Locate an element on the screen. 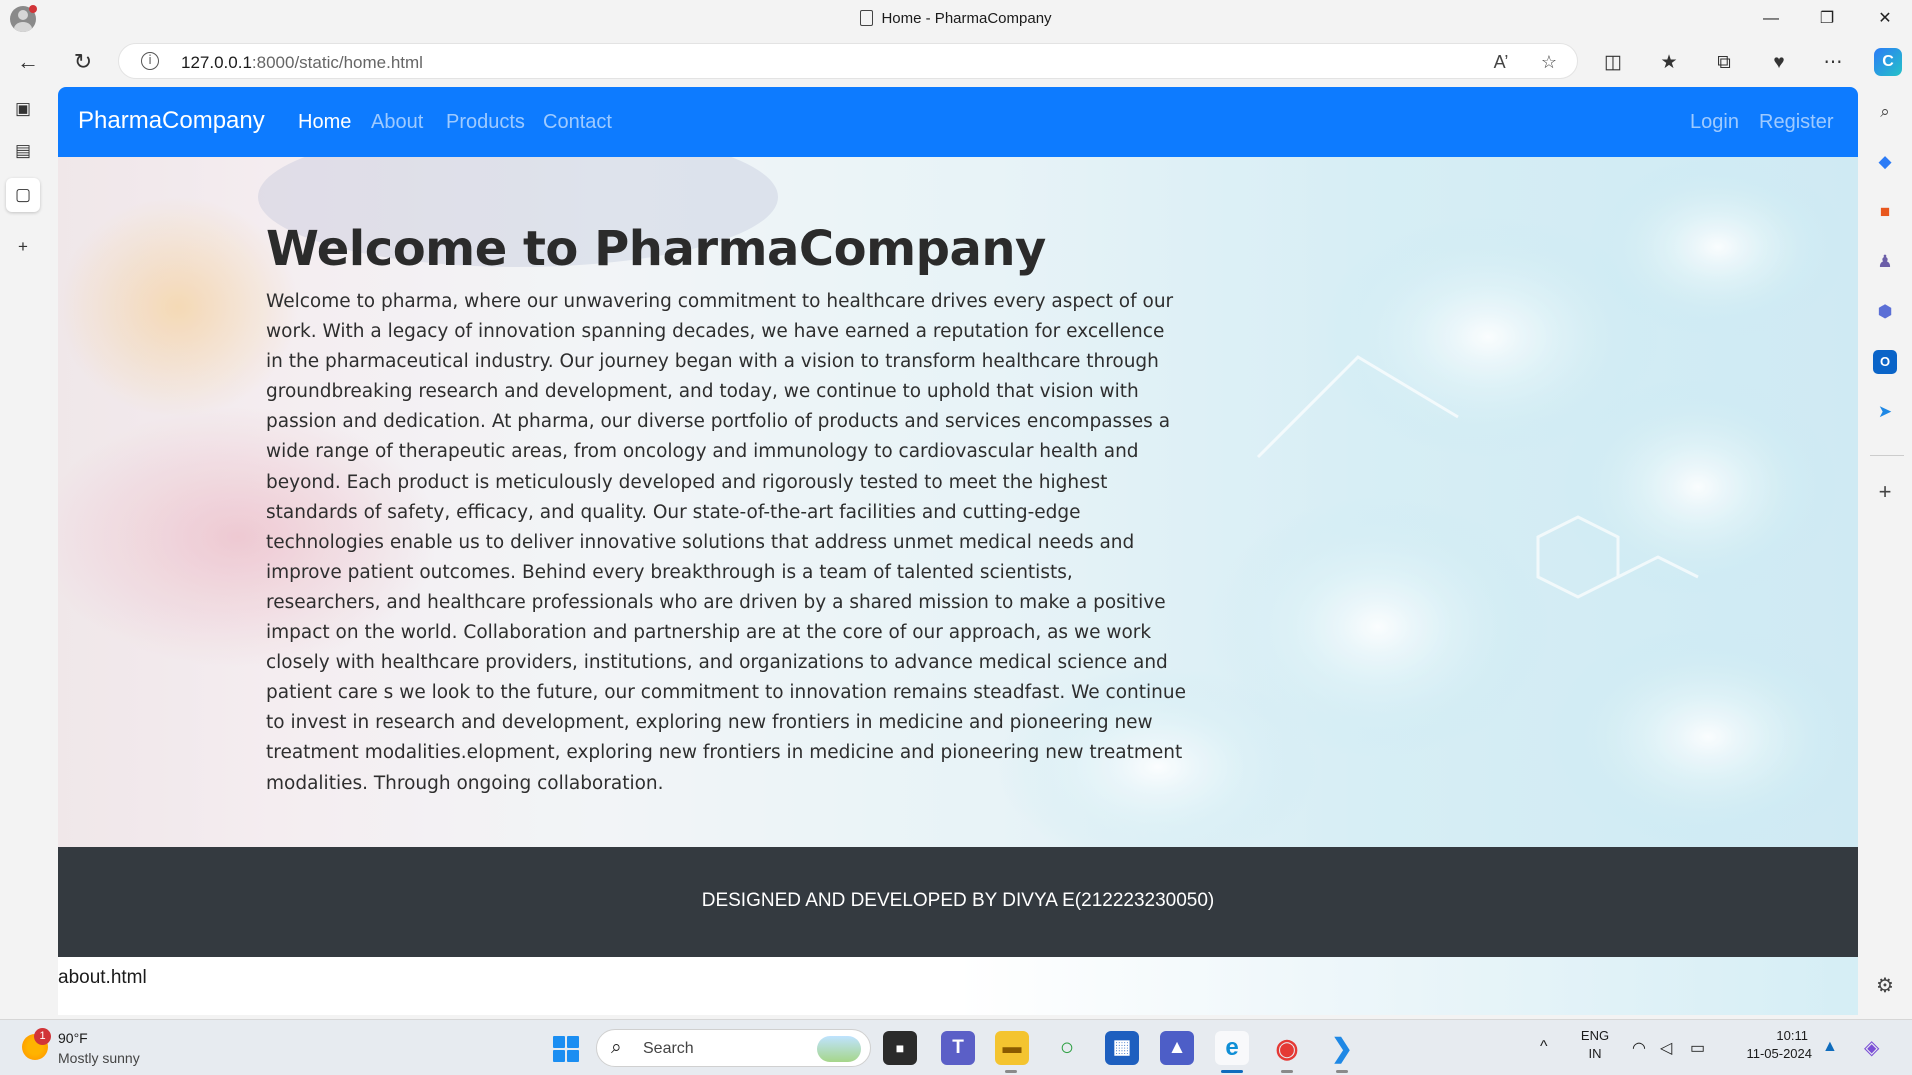 The image size is (1912, 1075). wifi-icon: ◠ is located at coordinates (1639, 1048).